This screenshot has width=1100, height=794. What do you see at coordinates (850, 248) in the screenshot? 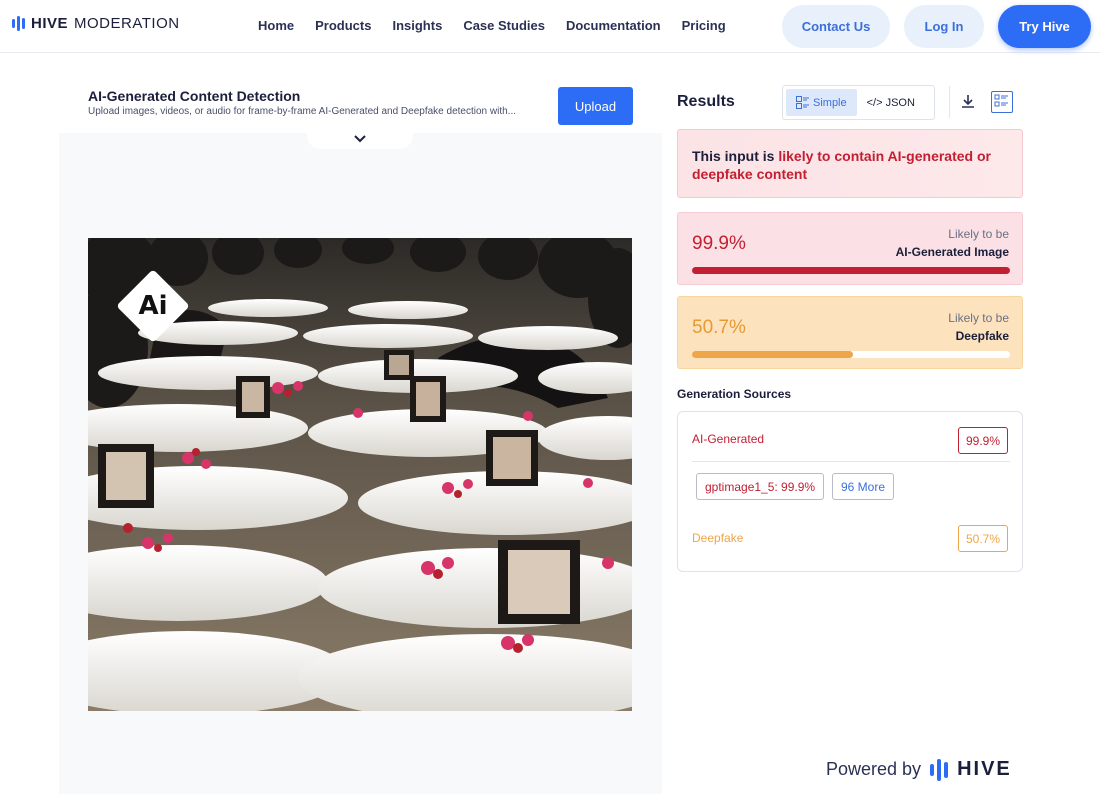
I see `ai-generated-score-card: 99.9% Likely to be AI-Generated Image` at bounding box center [850, 248].